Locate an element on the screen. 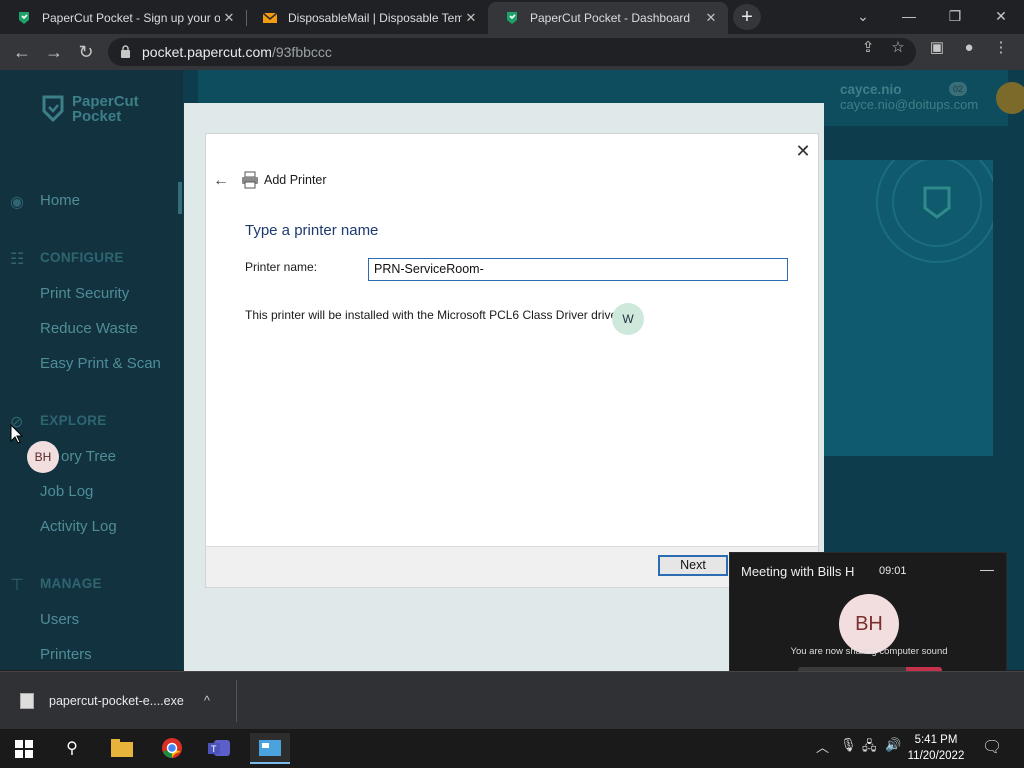 This screenshot has width=1024, height=768. dialog-footer: Next is located at coordinates (512, 566).